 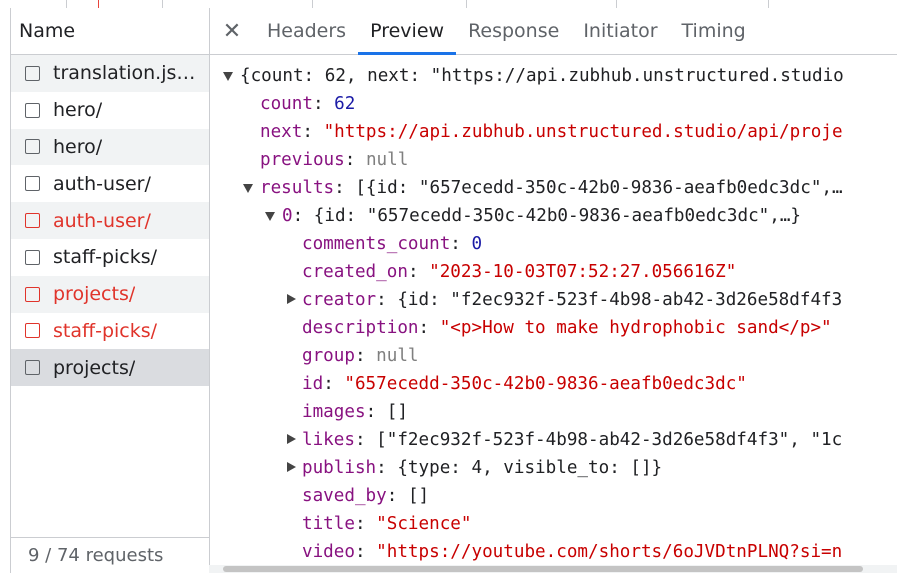 I want to click on tab-preview: Preview, so click(x=407, y=31).